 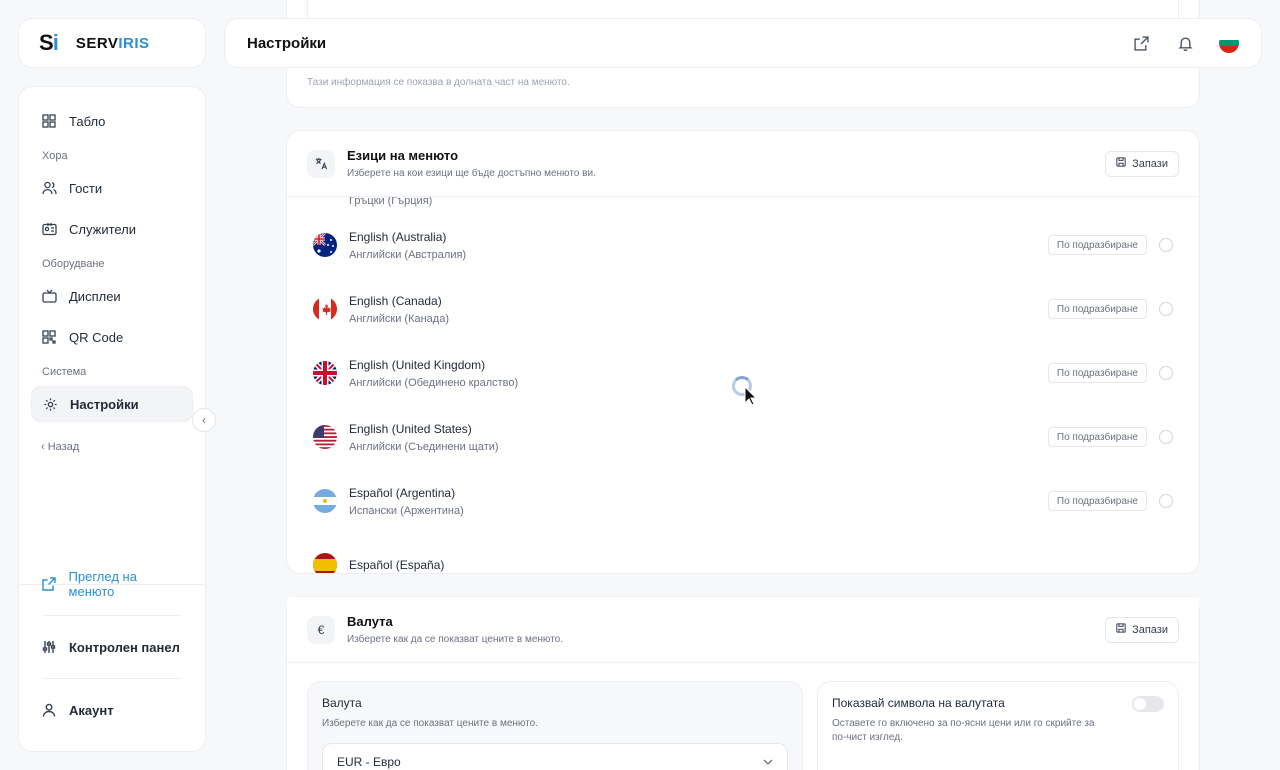 What do you see at coordinates (1185, 43) in the screenshot?
I see `bell-icon` at bounding box center [1185, 43].